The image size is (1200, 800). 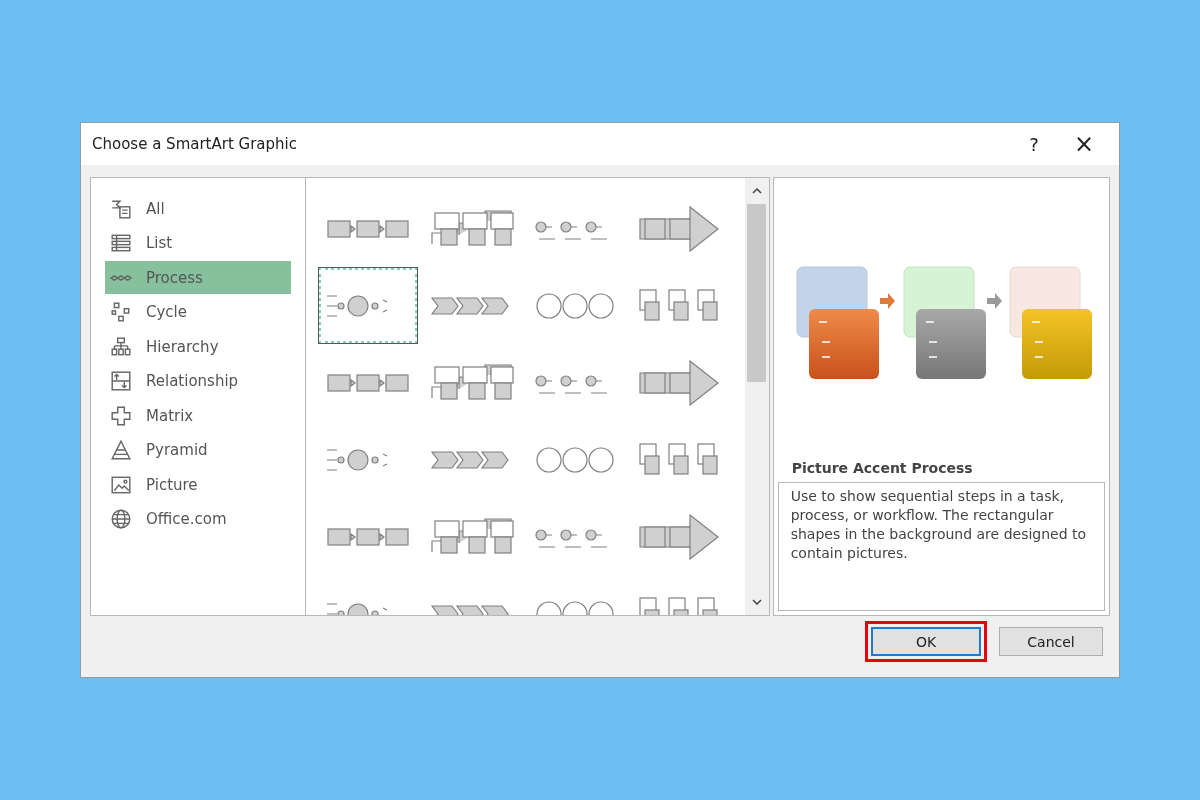 What do you see at coordinates (198, 312) in the screenshot?
I see `category-item: Cycle` at bounding box center [198, 312].